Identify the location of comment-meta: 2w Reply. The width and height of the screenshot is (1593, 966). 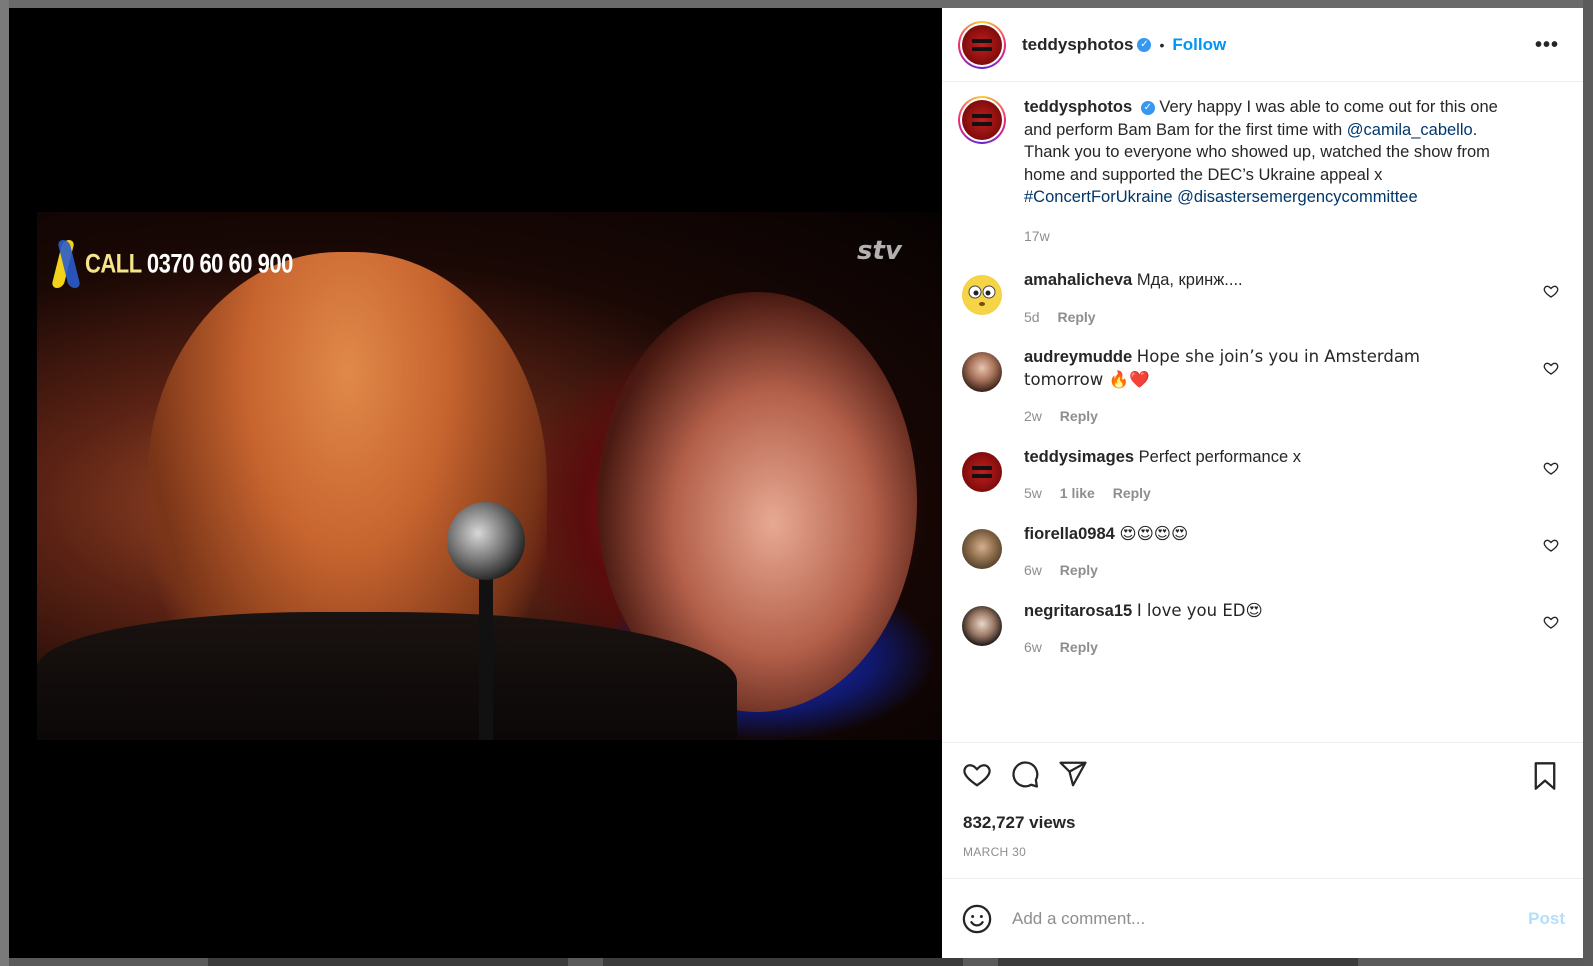
(1264, 416).